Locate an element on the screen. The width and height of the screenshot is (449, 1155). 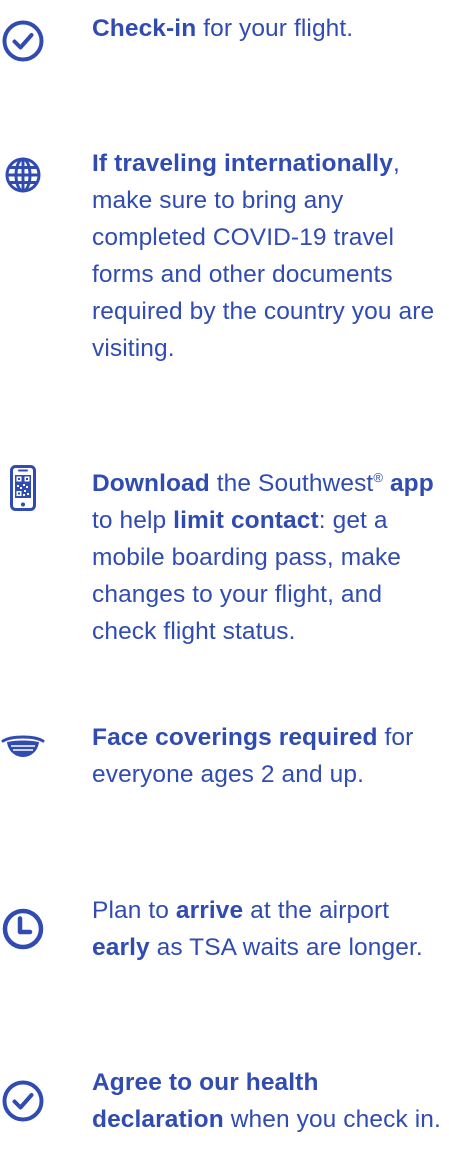
item-text: Check-in for your flight. is located at coordinates (223, 28).